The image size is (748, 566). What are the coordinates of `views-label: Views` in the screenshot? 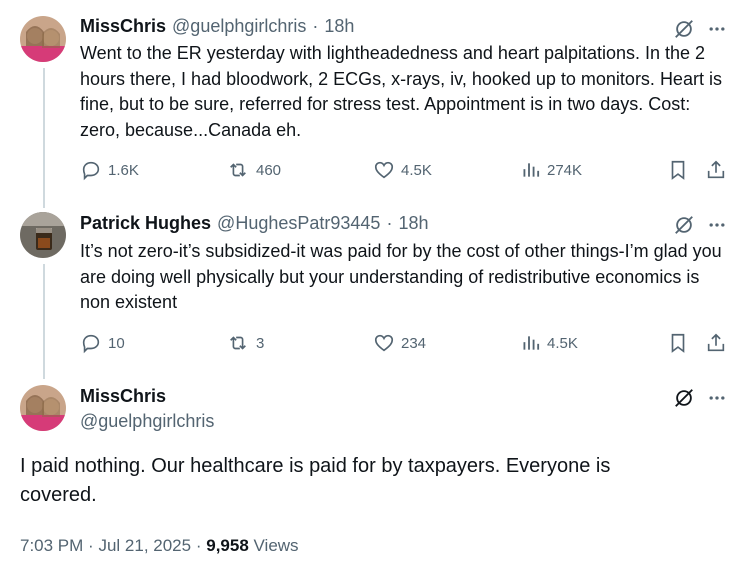 It's located at (276, 545).